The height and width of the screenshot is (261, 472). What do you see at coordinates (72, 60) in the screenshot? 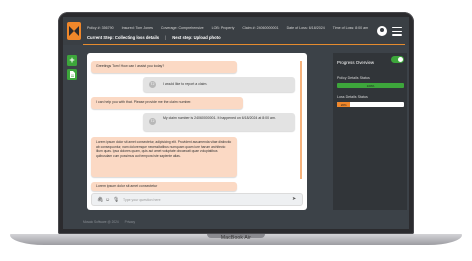
I see `add-icon: +` at bounding box center [72, 60].